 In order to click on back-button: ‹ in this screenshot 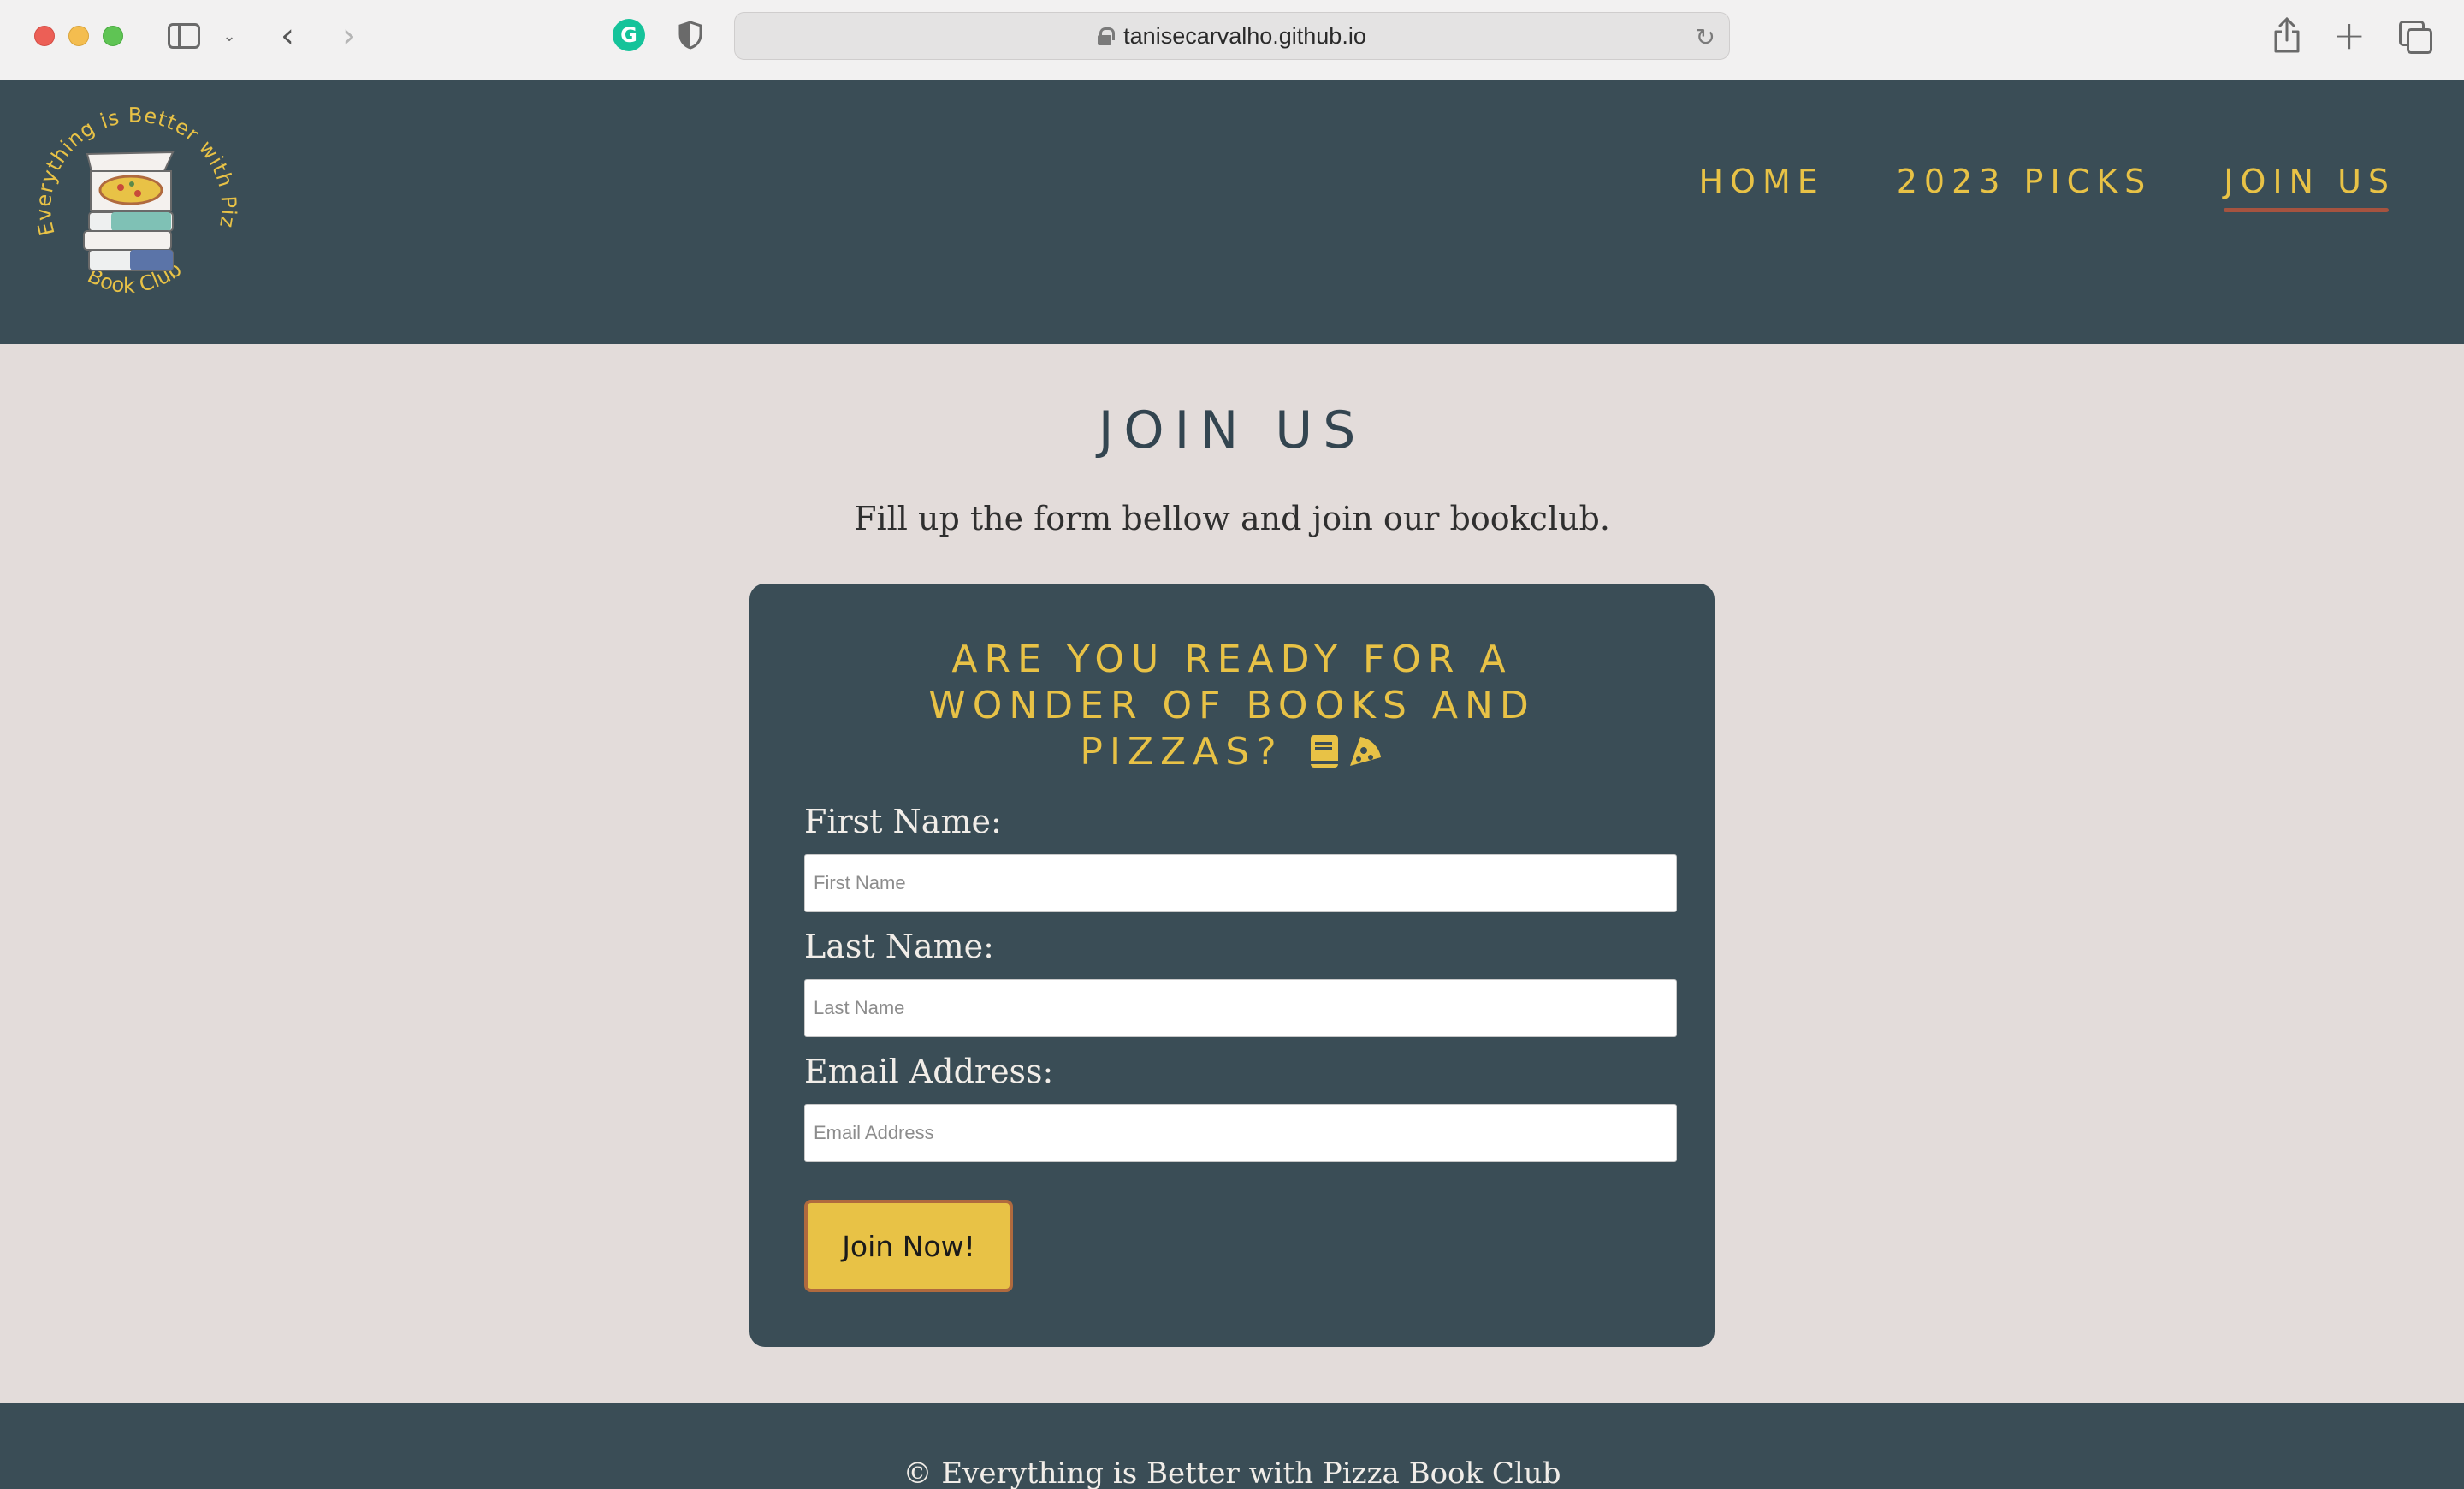, I will do `click(287, 36)`.